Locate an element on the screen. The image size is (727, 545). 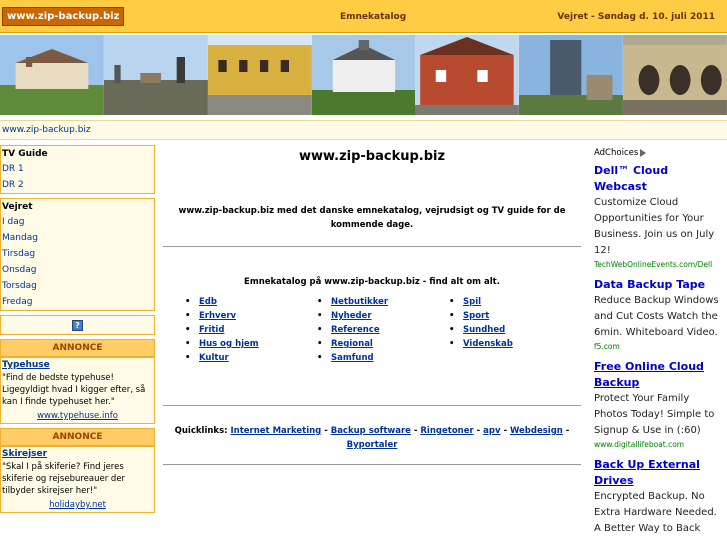
quicklinks-label: Quicklinks: is located at coordinates (201, 431).